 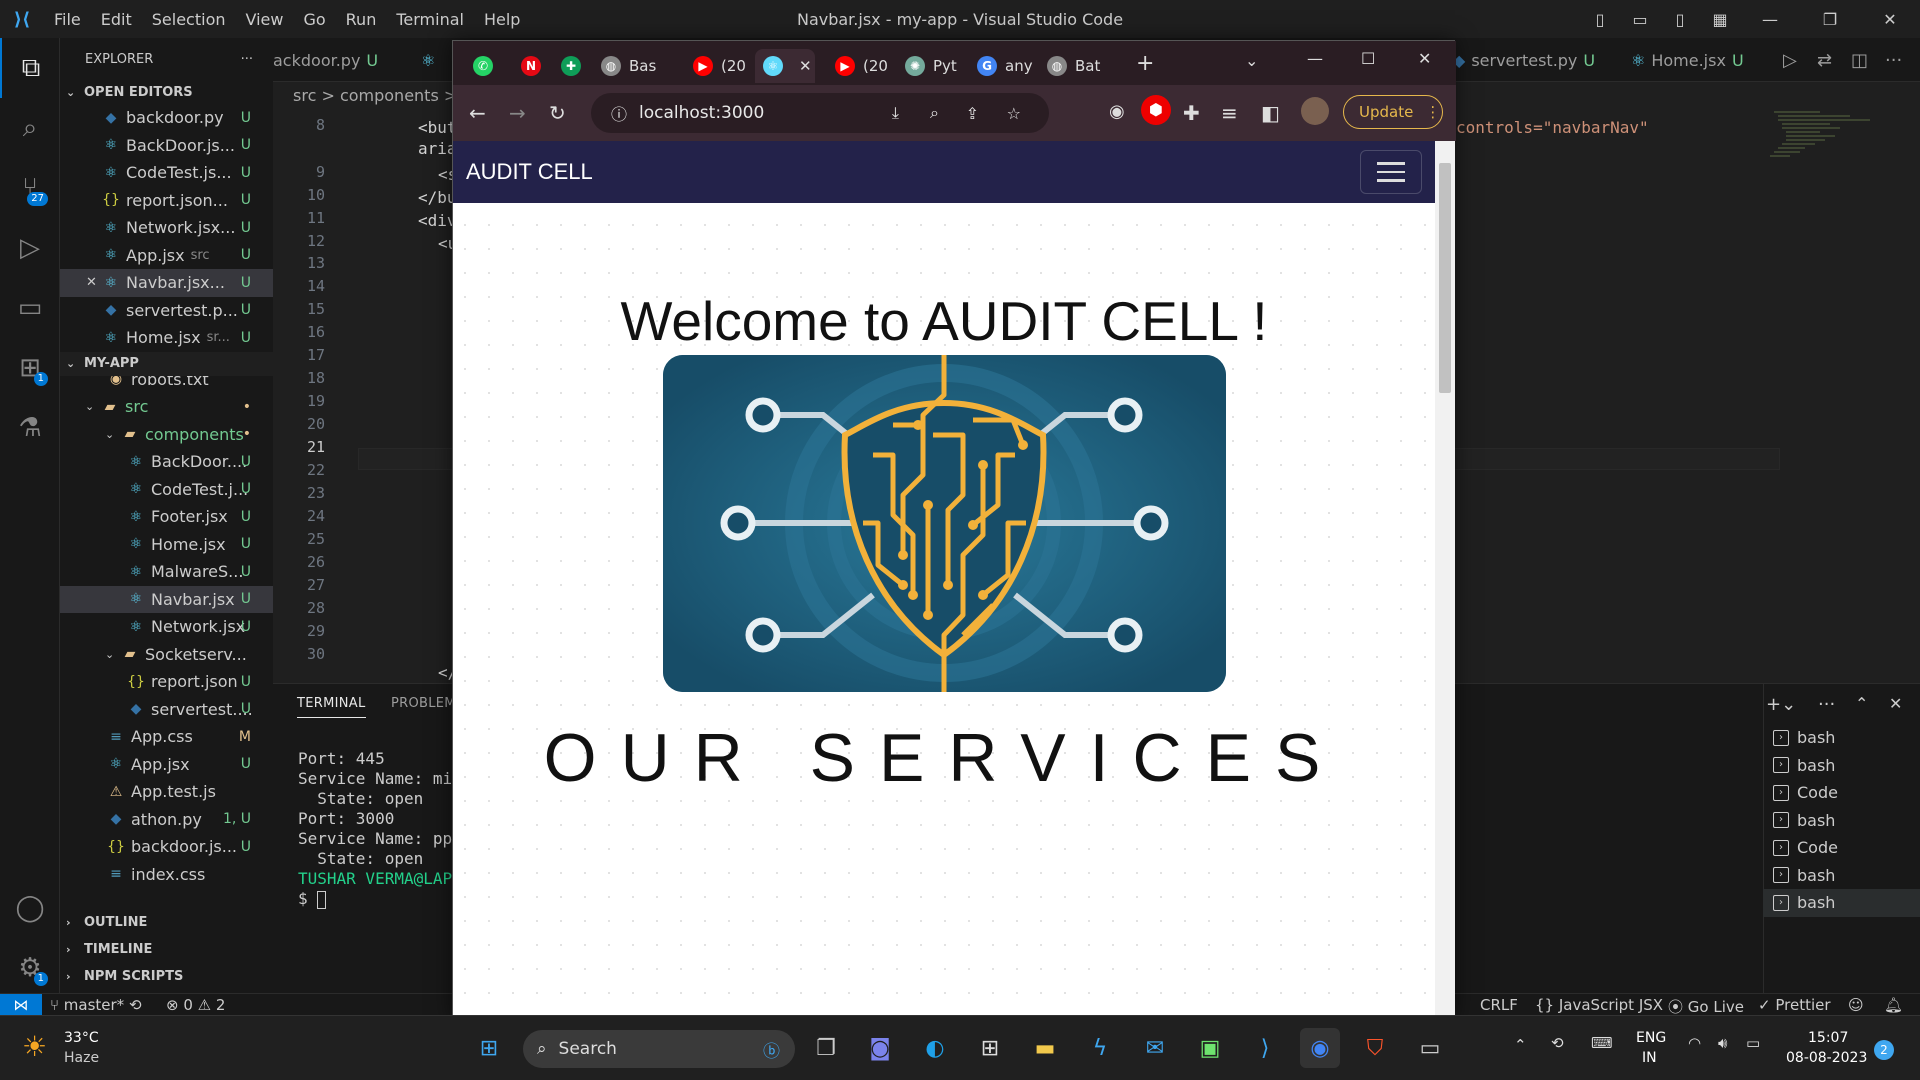 I want to click on tree-file: {} report.json U, so click(x=166, y=682).